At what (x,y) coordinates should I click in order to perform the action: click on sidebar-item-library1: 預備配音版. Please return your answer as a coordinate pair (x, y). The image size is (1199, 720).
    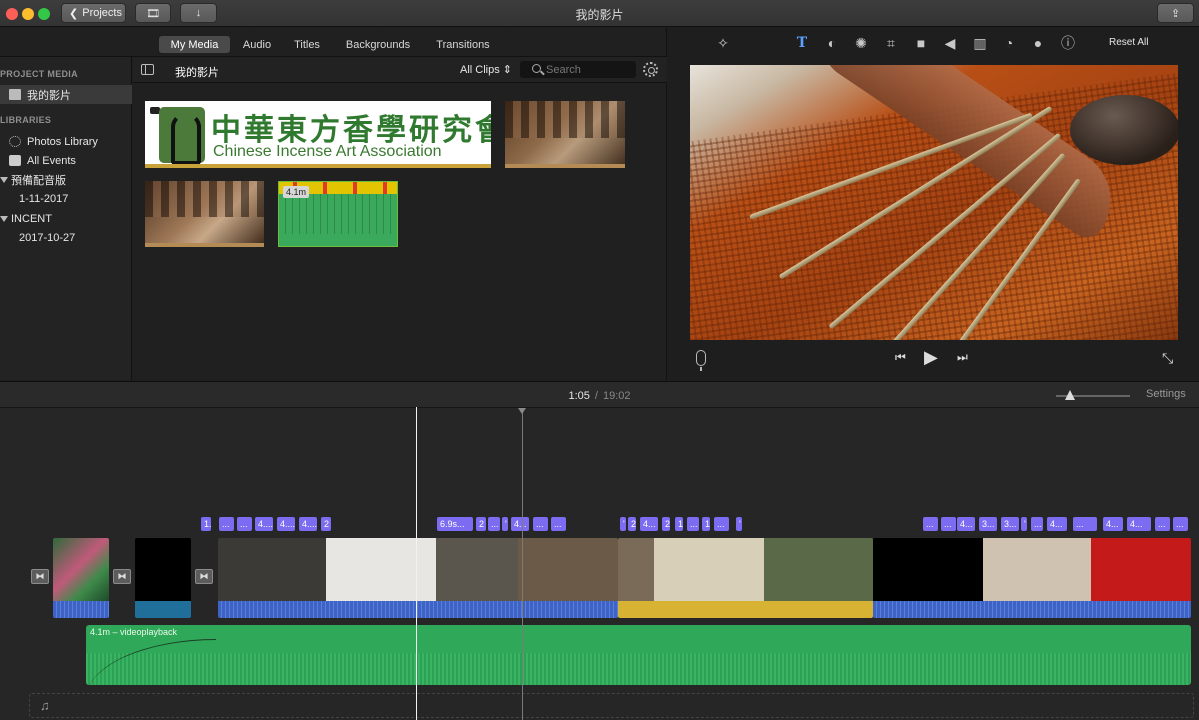
    Looking at the image, I should click on (66, 179).